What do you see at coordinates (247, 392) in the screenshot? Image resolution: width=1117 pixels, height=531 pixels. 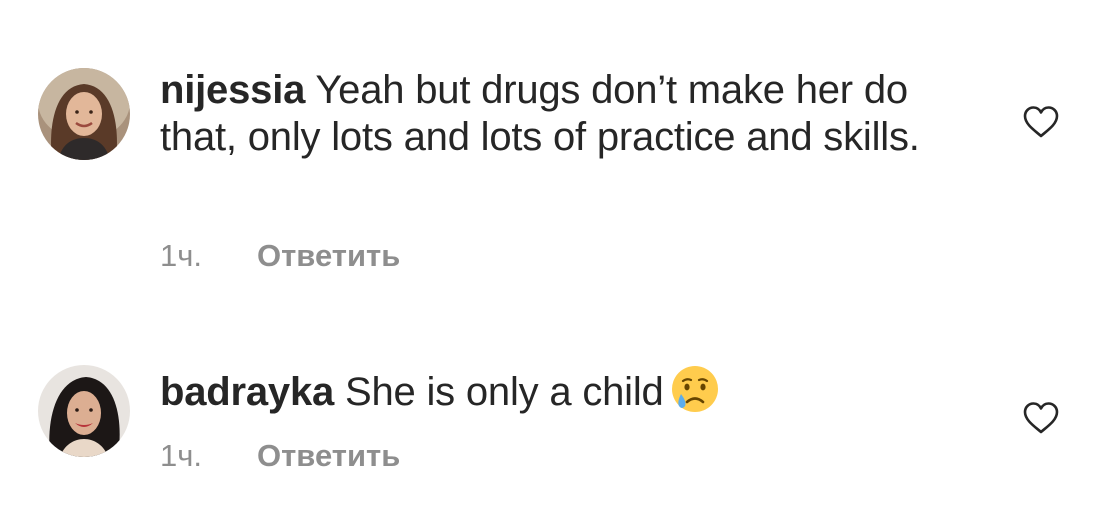 I see `username: badrayka` at bounding box center [247, 392].